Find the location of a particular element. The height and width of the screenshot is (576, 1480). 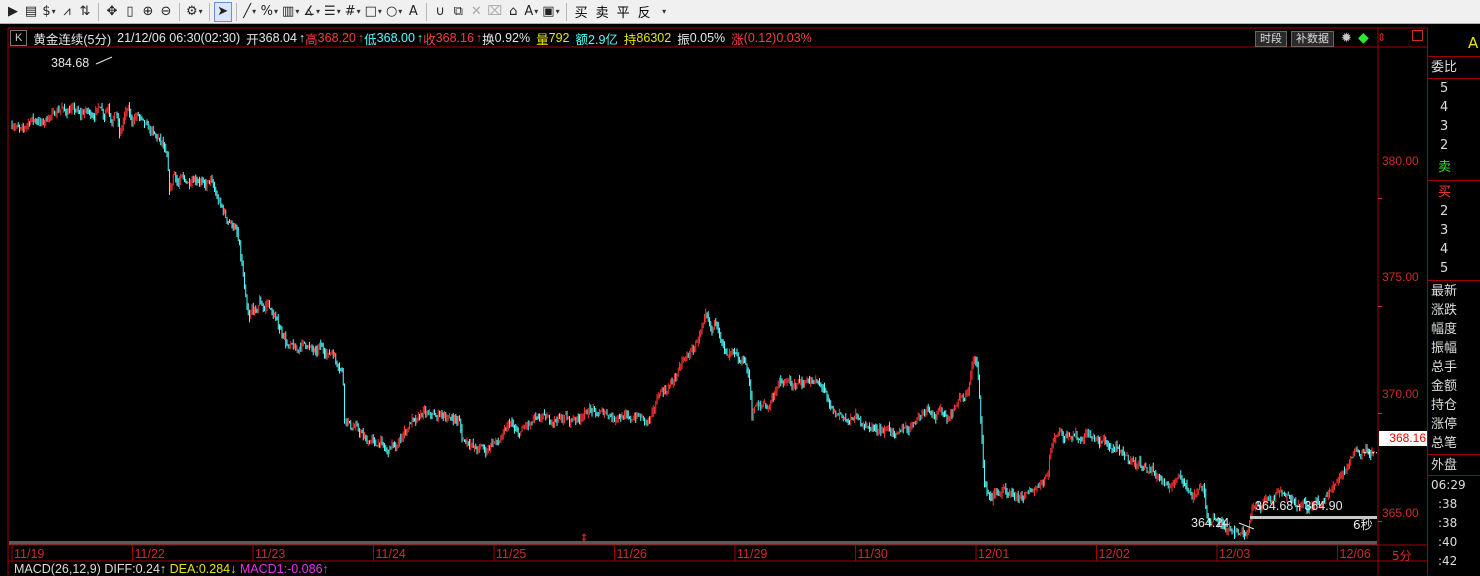

field-total-volume: 总手 is located at coordinates (1444, 367).